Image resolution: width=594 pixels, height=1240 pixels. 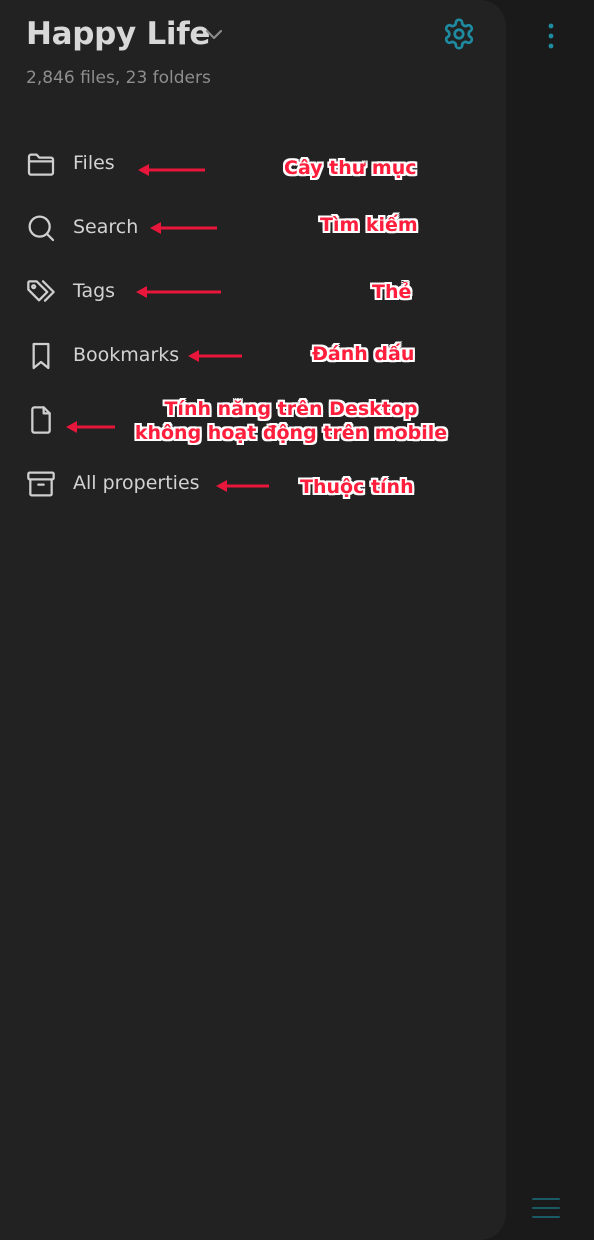 I want to click on annotation-arrow-properties, so click(x=242, y=486).